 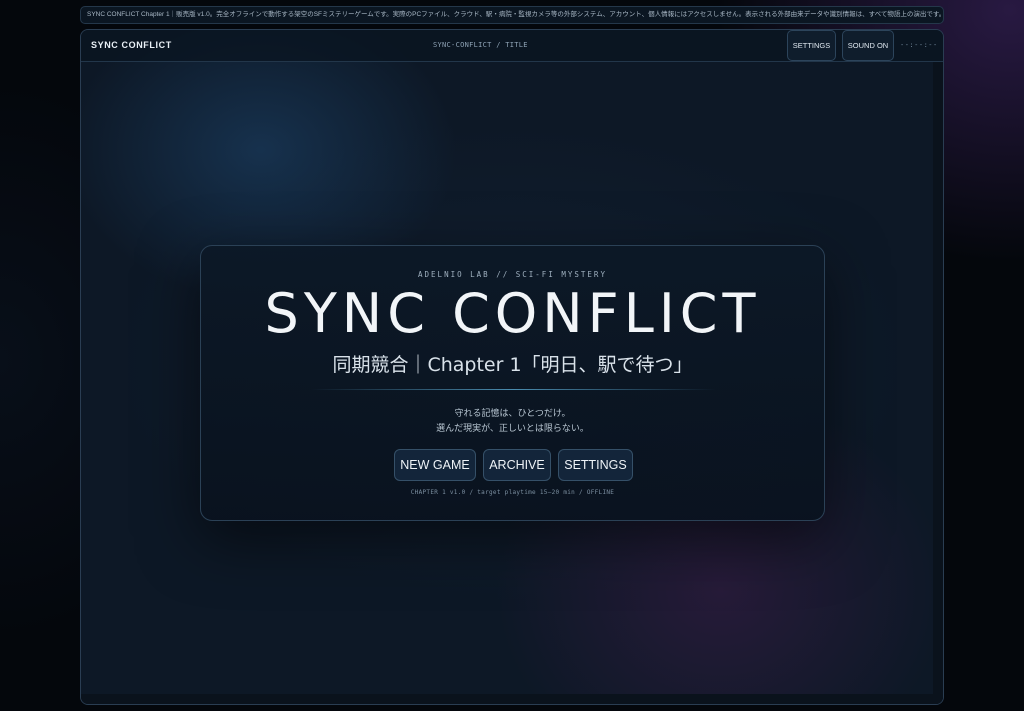 What do you see at coordinates (938, 383) in the screenshot?
I see `vertical-scrollbar-track` at bounding box center [938, 383].